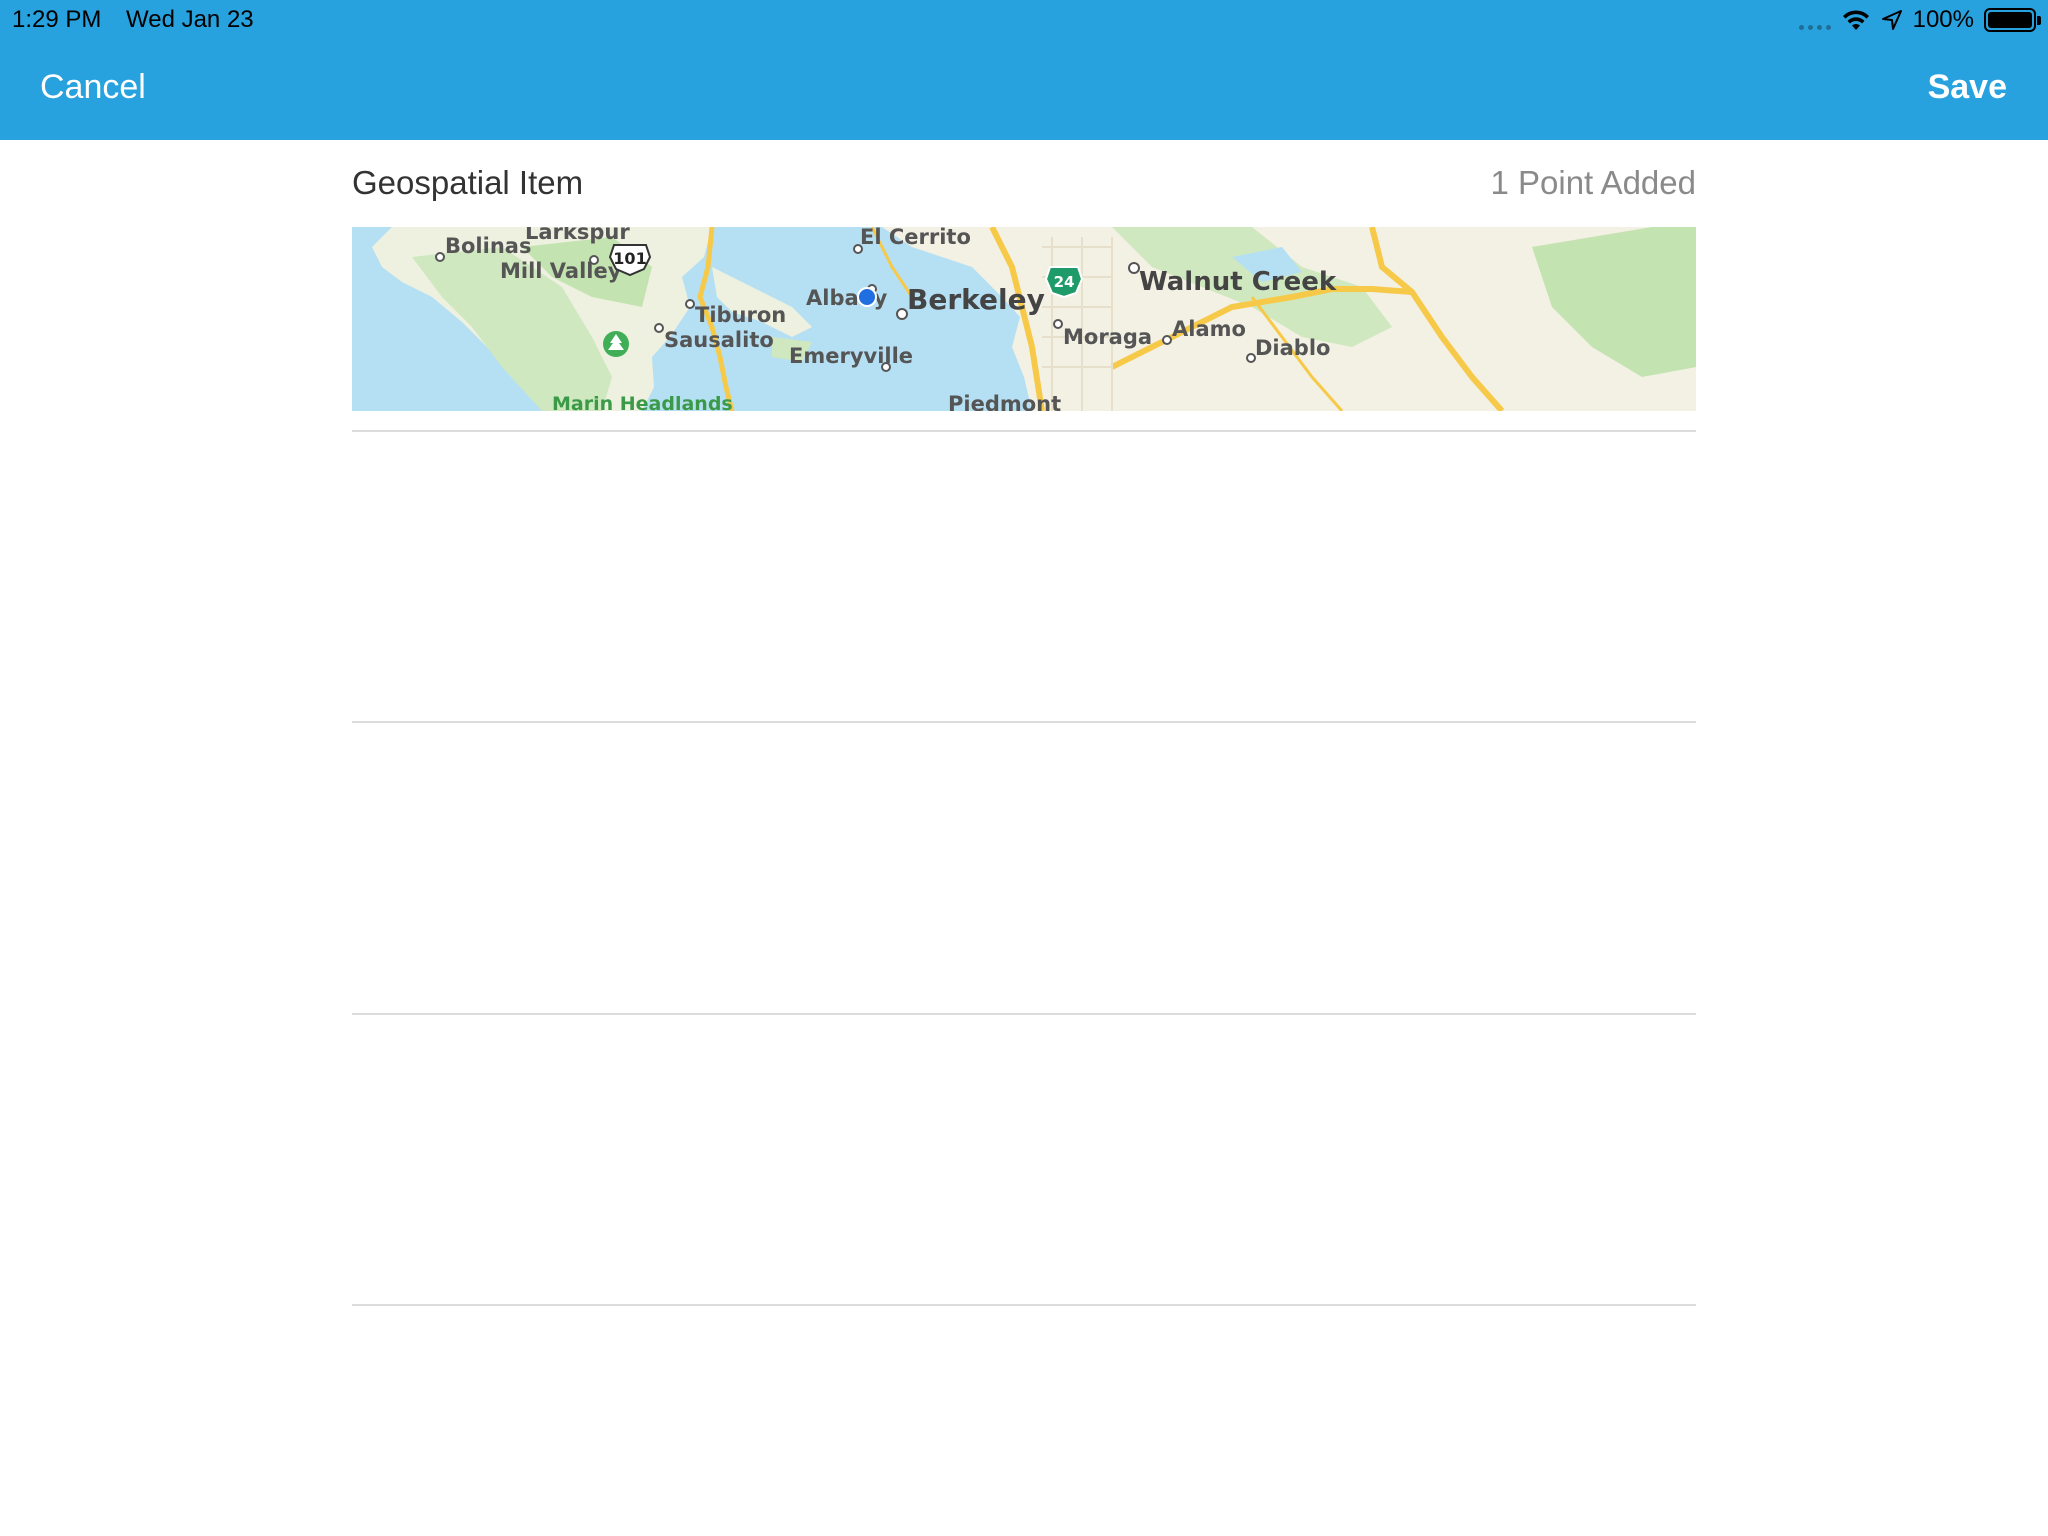  Describe the element at coordinates (1134, 268) in the screenshot. I see `map-marker-walnut-creek` at that location.